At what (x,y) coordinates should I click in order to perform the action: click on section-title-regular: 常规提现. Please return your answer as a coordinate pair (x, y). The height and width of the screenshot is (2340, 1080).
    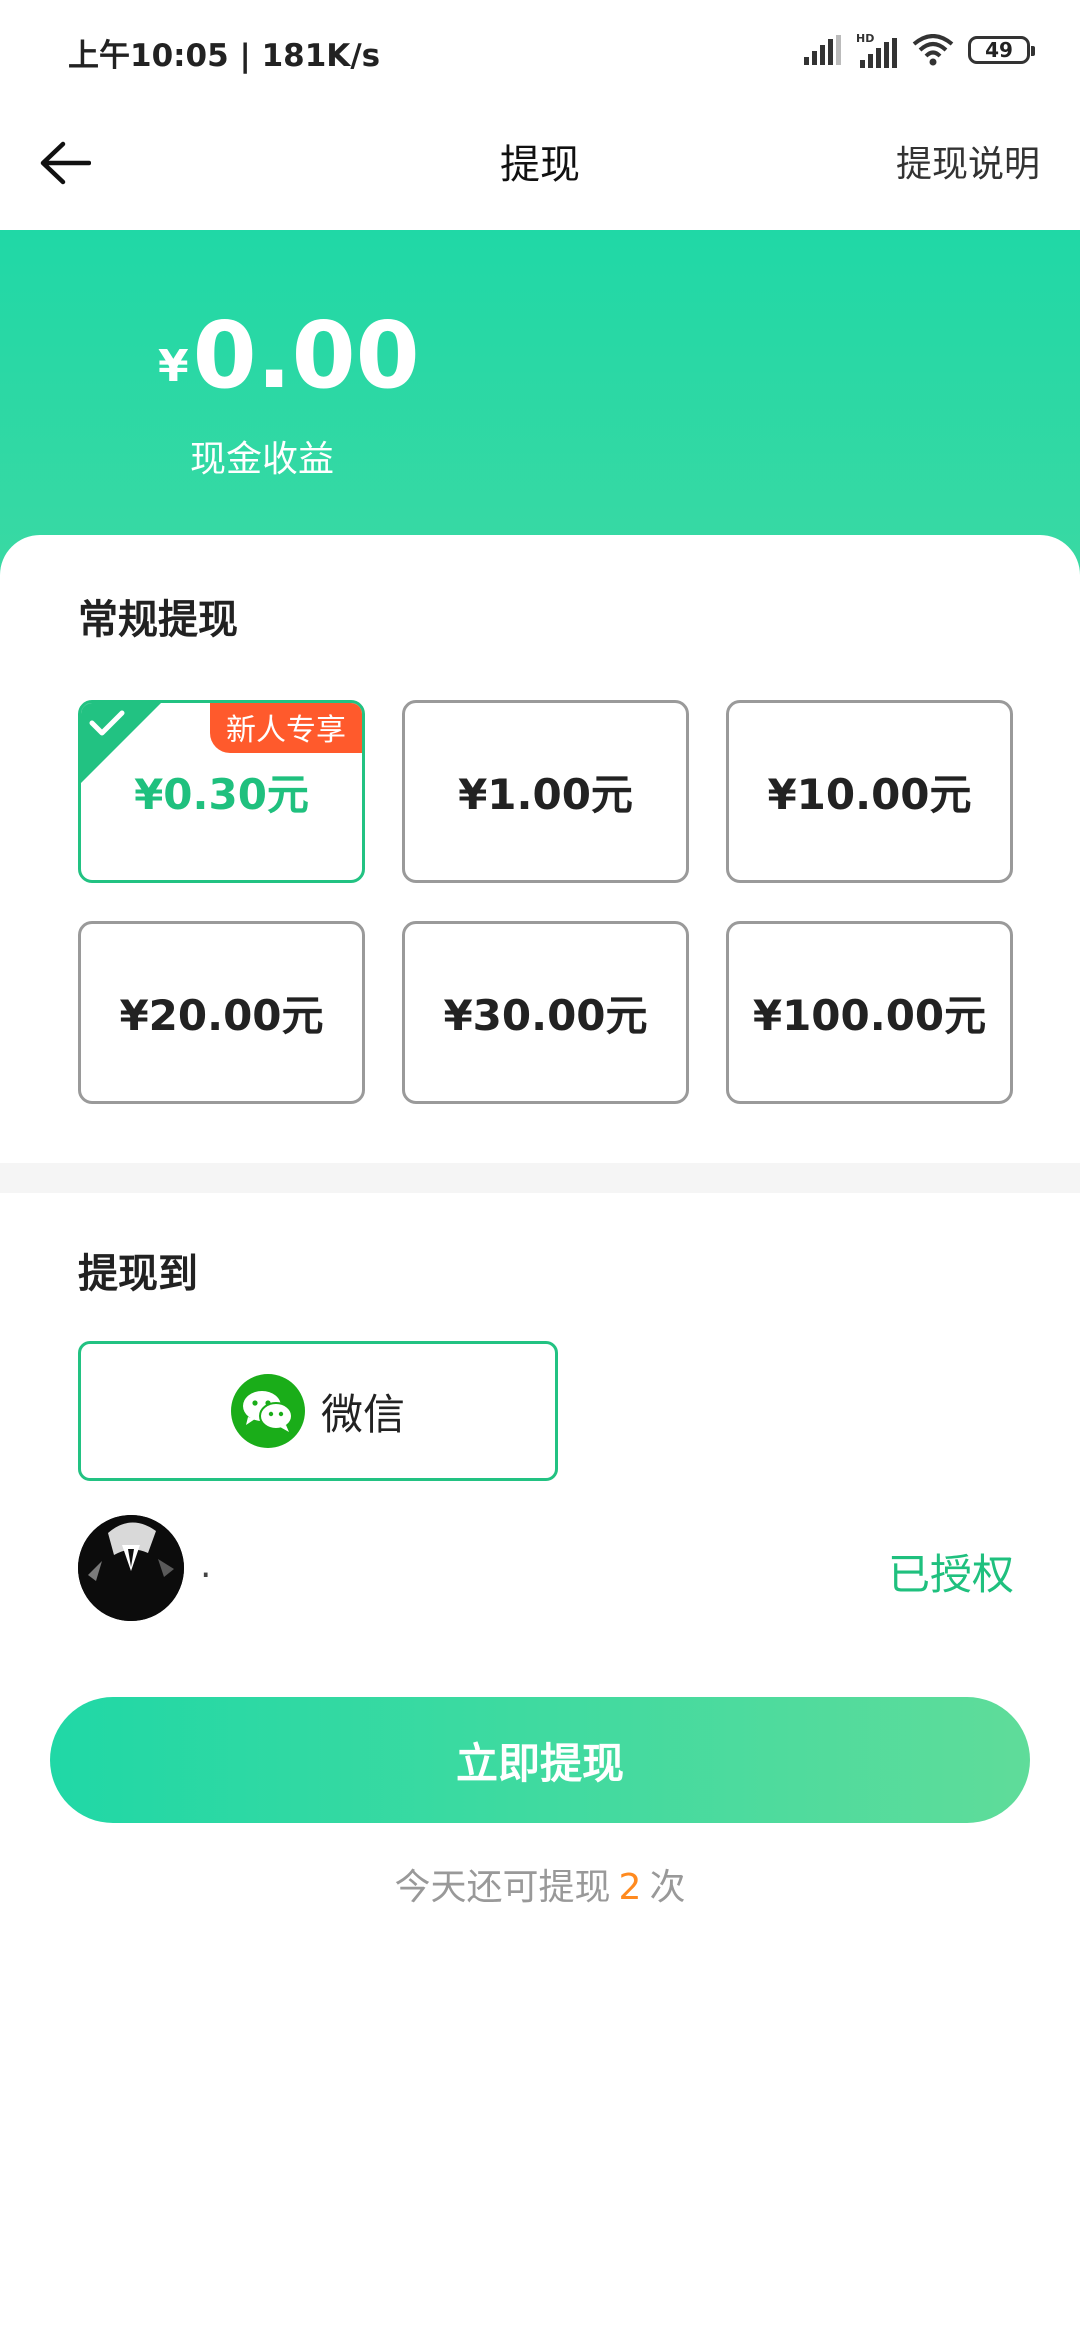
    Looking at the image, I should click on (158, 620).